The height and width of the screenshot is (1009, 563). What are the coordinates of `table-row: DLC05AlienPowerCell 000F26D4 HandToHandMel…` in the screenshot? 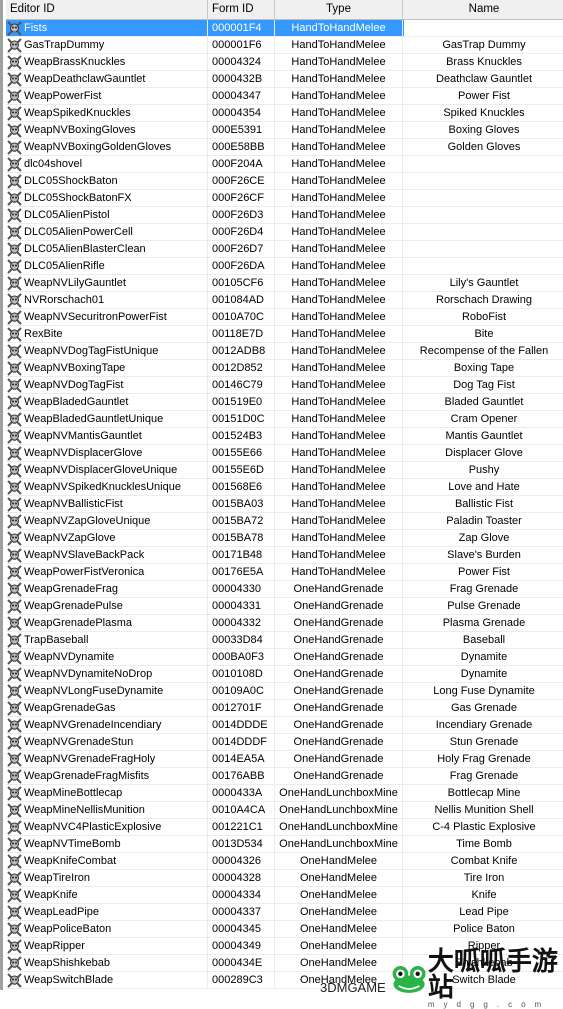 It's located at (284, 232).